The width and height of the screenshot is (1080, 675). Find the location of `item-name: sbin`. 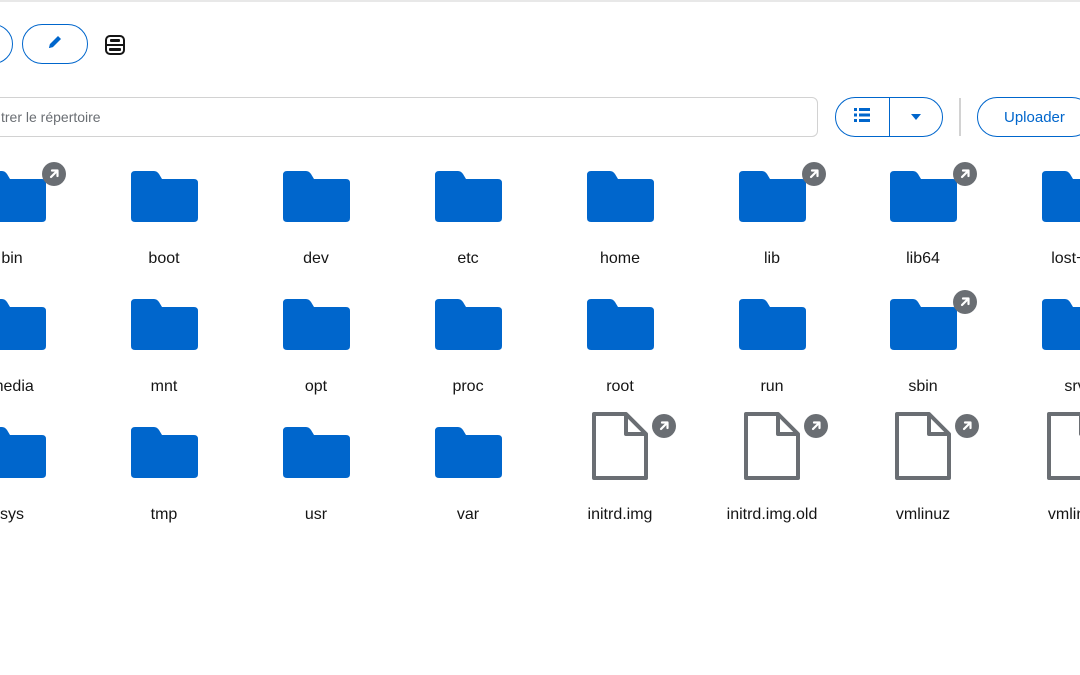

item-name: sbin is located at coordinates (923, 386).